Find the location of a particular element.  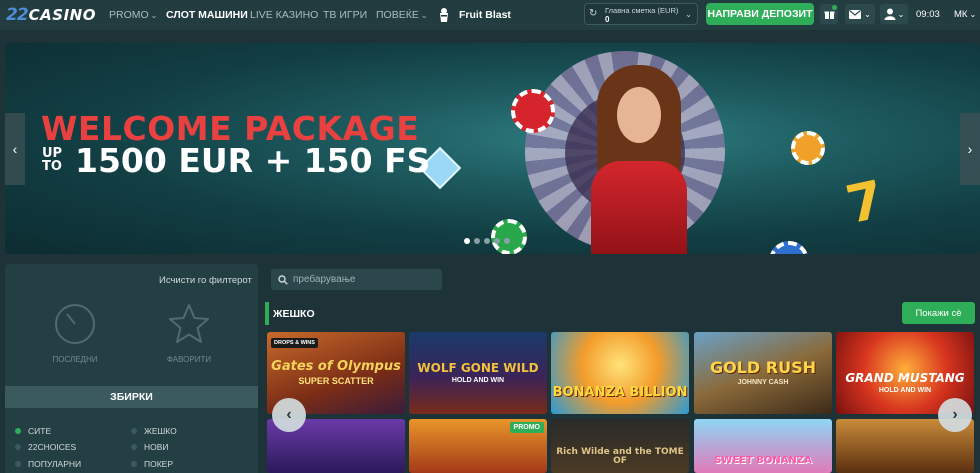

messages-button: ⌄ is located at coordinates (860, 14).